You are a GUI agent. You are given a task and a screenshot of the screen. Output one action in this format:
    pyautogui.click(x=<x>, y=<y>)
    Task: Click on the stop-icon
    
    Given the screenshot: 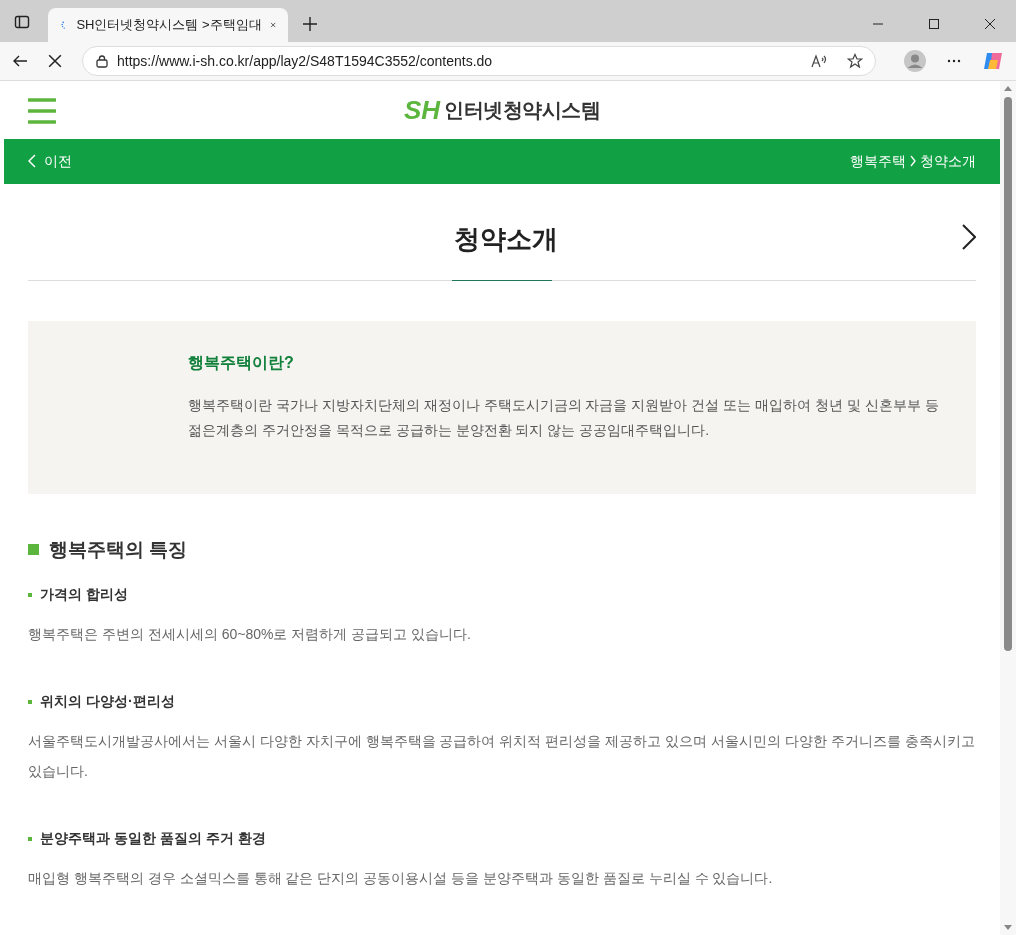 What is the action you would take?
    pyautogui.click(x=55, y=61)
    